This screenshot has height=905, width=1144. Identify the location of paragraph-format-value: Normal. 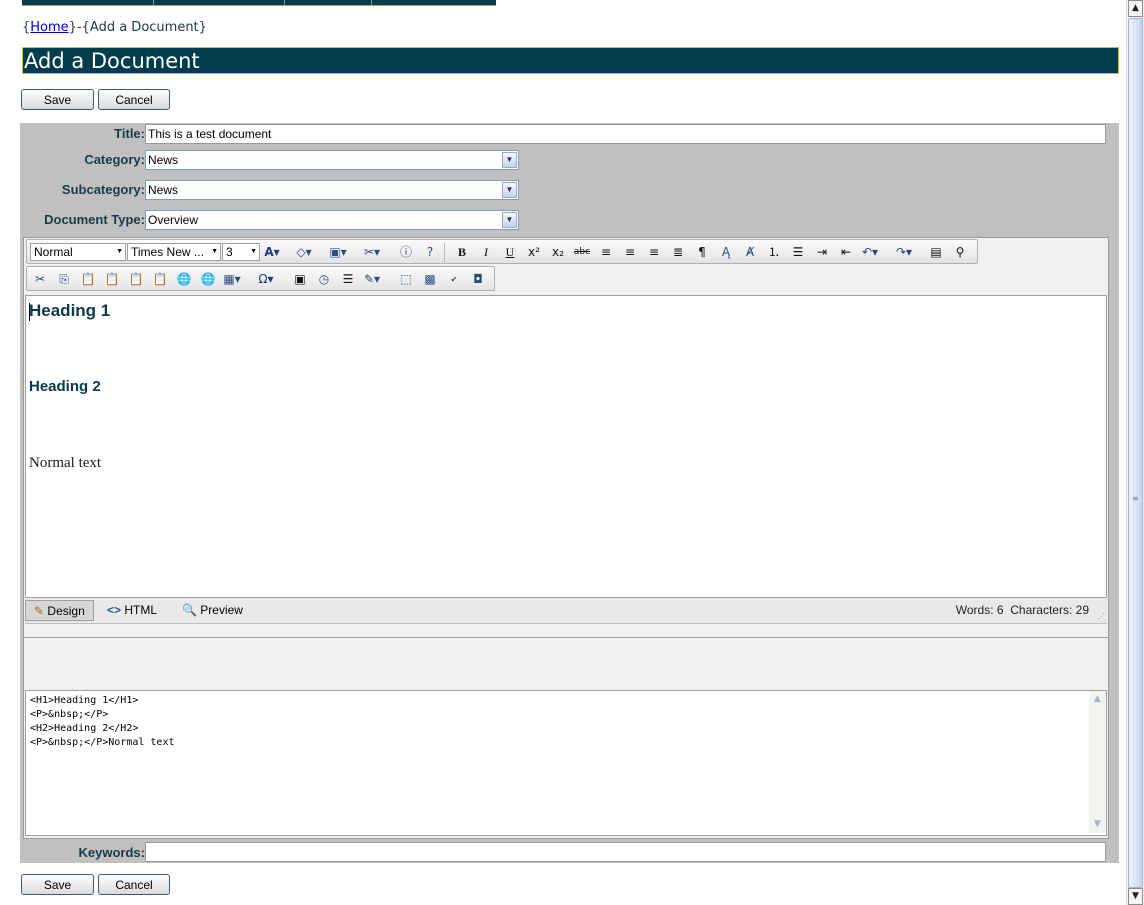
(53, 252).